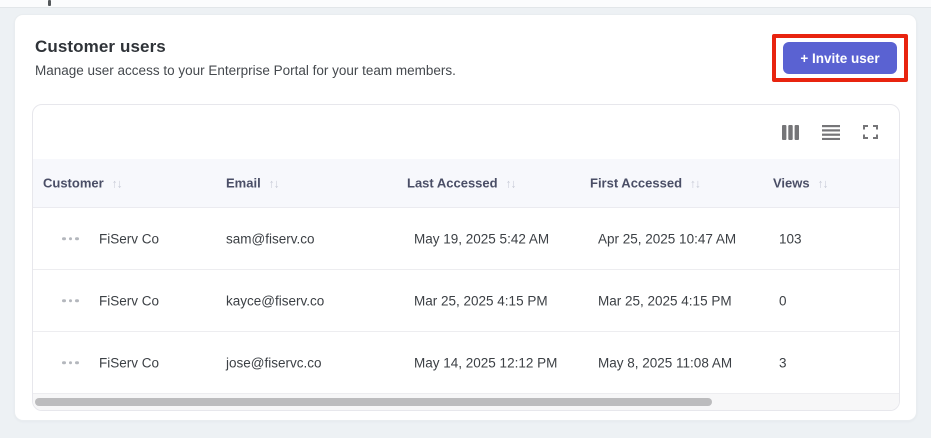 This screenshot has width=931, height=438. I want to click on cell-first-accessed: May 8, 2025 11:08 AM, so click(665, 362).